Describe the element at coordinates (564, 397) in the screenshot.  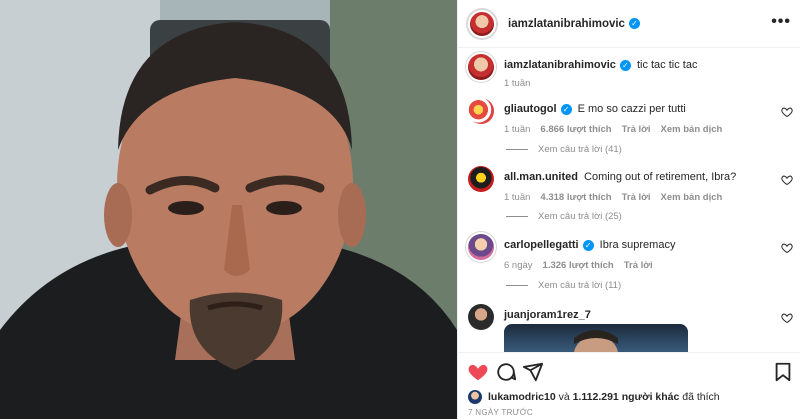
I see `likes-connector: và` at that location.